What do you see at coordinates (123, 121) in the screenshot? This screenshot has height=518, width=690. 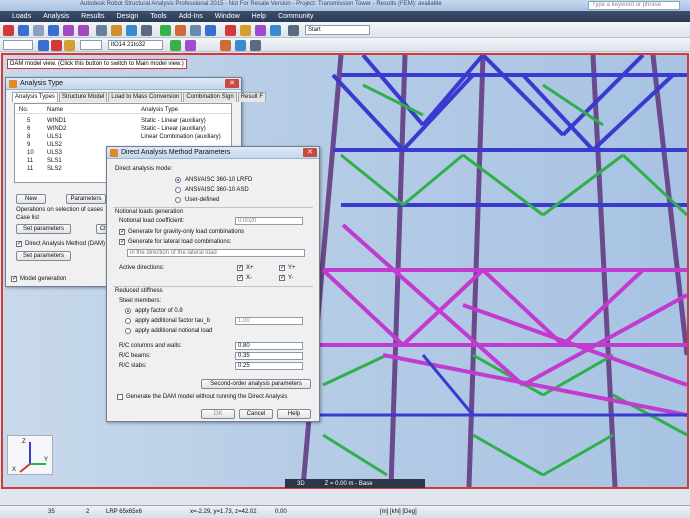 I see `table-row: 5 WIND1 Static - Linear (auxiliary)` at bounding box center [123, 121].